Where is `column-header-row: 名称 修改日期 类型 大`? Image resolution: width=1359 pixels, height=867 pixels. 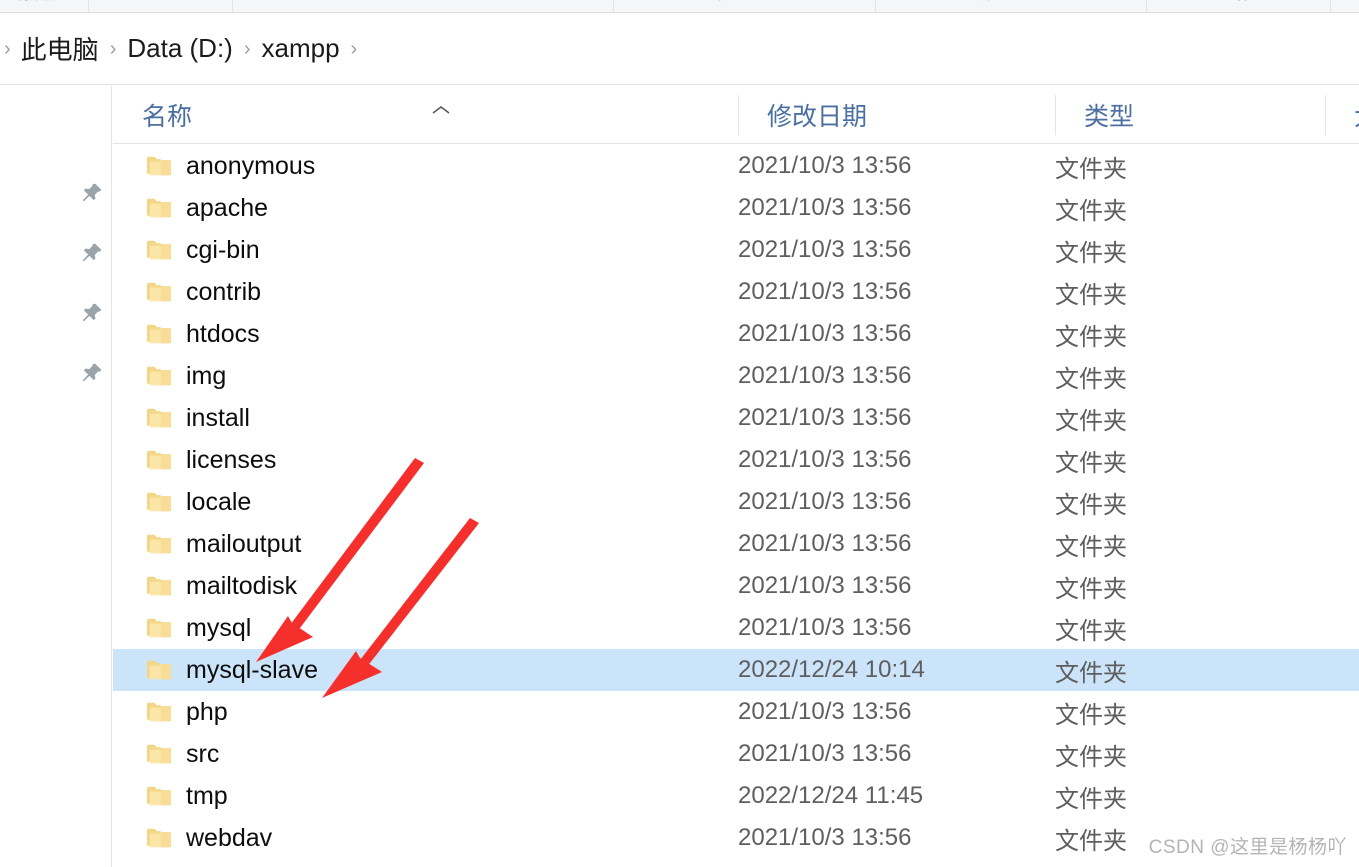
column-header-row: 名称 修改日期 类型 大 is located at coordinates (736, 115).